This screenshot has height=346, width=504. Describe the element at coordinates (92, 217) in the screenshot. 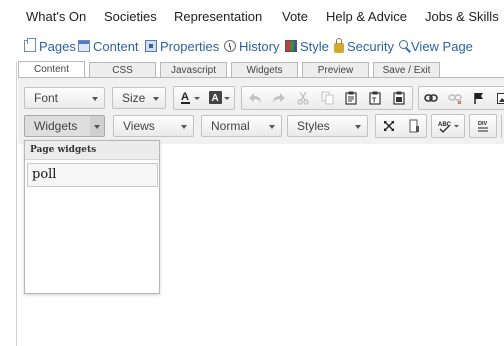

I see `widgets-dropdown-panel: Page widgets poll` at that location.